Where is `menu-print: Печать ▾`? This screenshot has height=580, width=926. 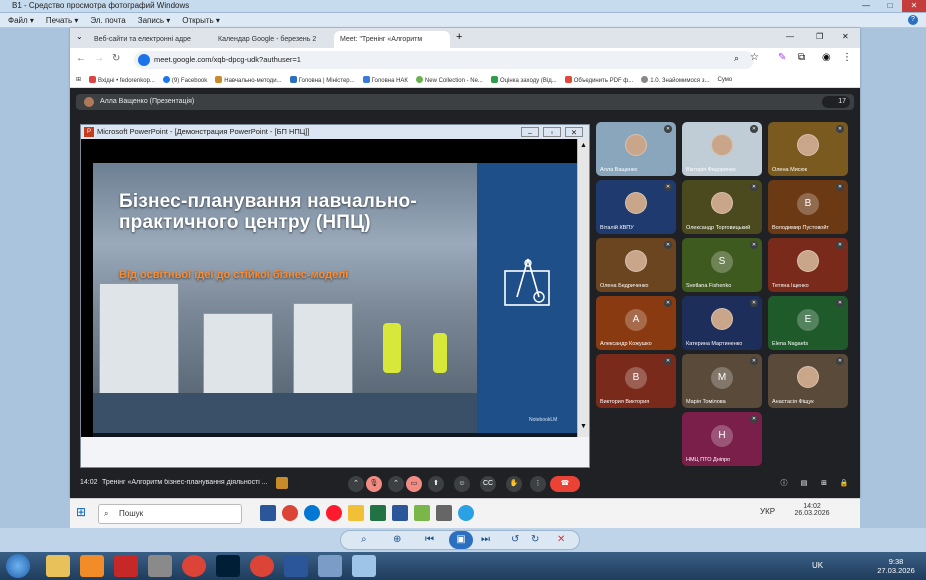
menu-print: Печать ▾ is located at coordinates (62, 20).